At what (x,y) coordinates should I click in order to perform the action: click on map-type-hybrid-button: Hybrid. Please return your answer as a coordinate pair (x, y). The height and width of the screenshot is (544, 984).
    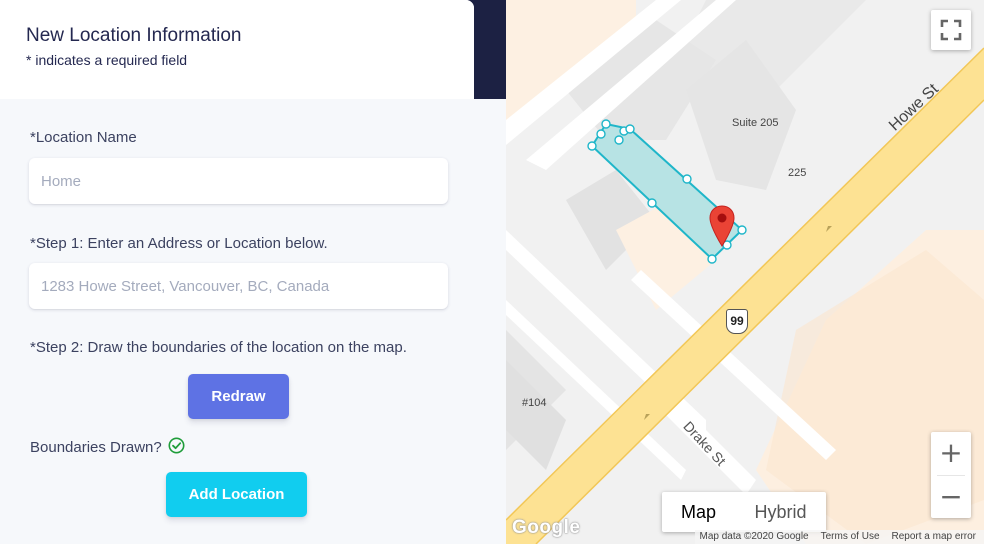
    Looking at the image, I should click on (780, 512).